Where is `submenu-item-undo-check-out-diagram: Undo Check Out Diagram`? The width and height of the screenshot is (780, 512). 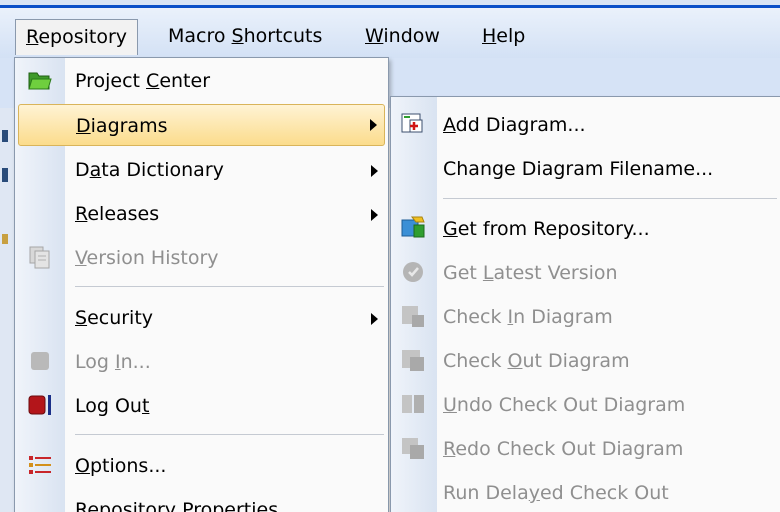
submenu-item-undo-check-out-diagram: Undo Check Out Diagram is located at coordinates (585, 405).